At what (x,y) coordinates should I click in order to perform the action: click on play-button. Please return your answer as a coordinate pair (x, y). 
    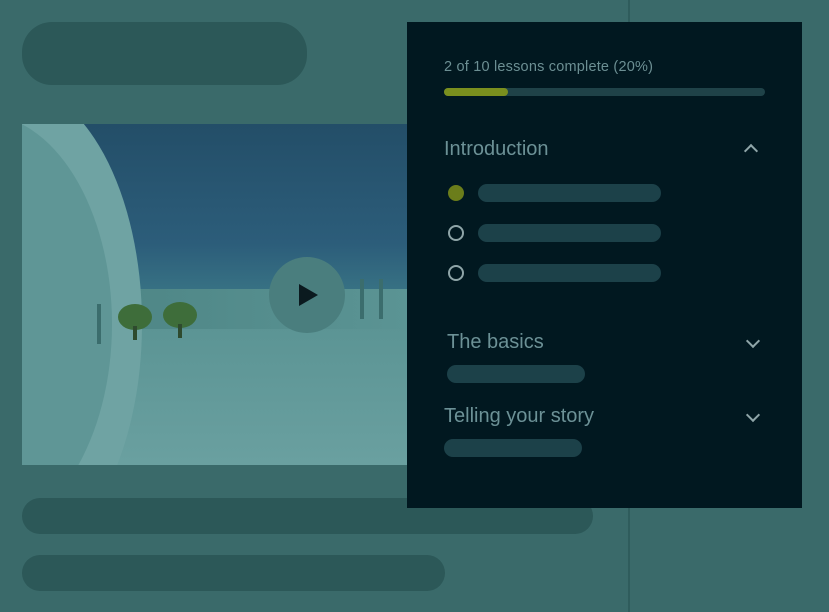
    Looking at the image, I should click on (307, 295).